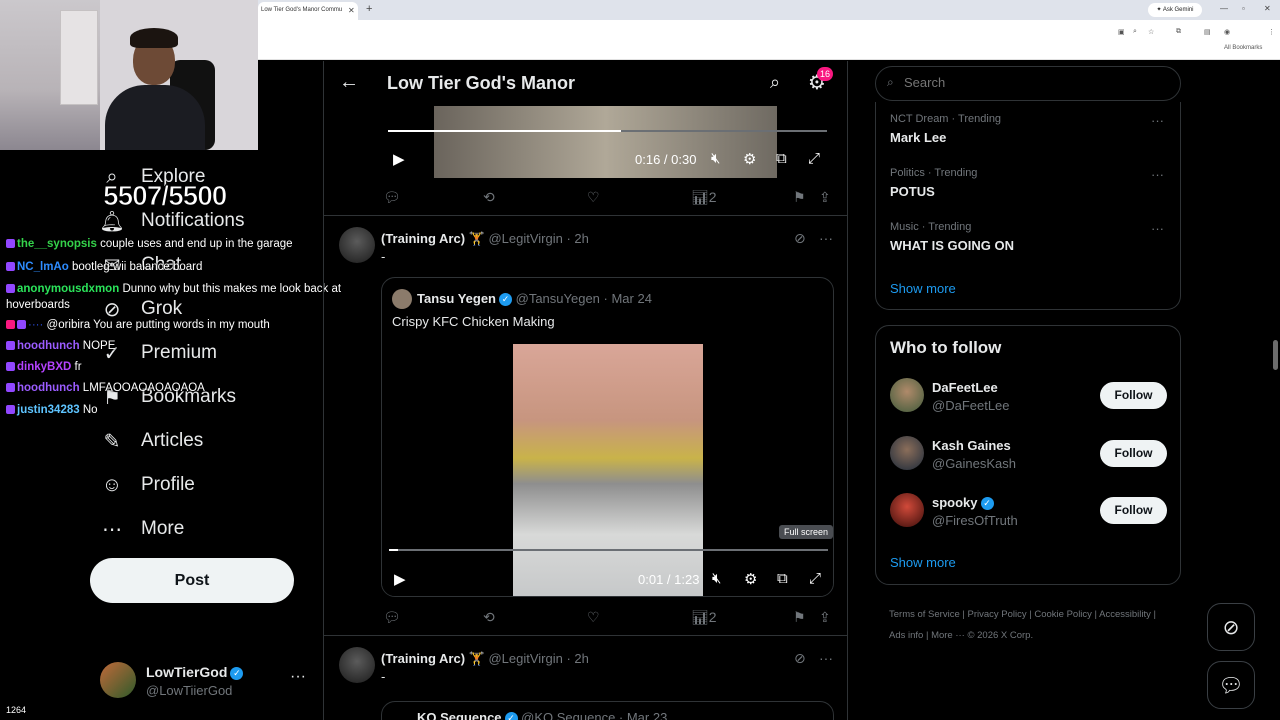 This screenshot has width=1280, height=720. I want to click on nav-label: Articles, so click(172, 440).